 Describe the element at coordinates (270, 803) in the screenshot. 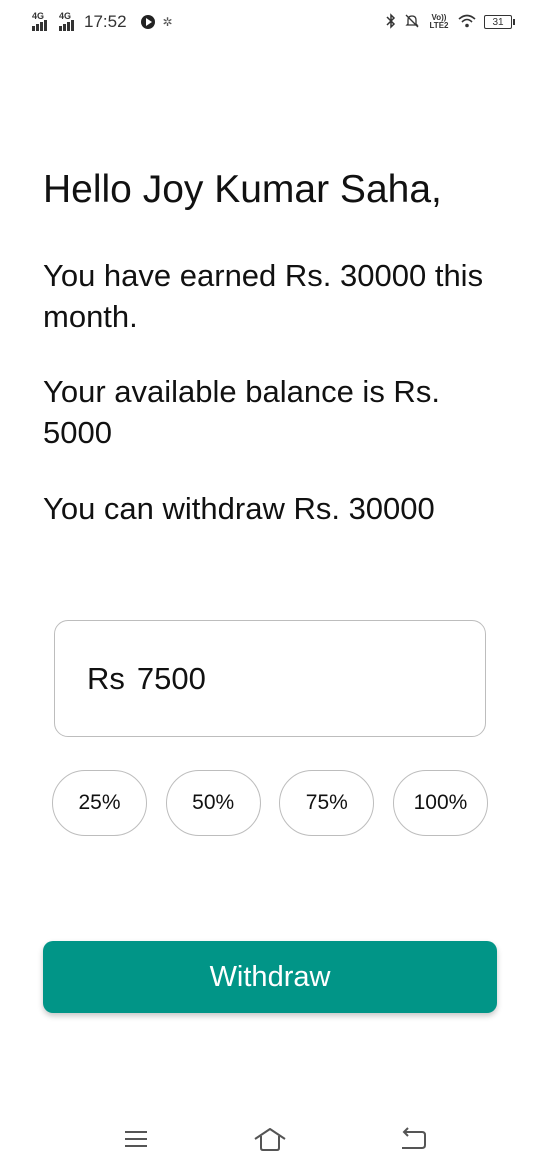

I see `percent-options: 25% 50% 75% 100%` at that location.